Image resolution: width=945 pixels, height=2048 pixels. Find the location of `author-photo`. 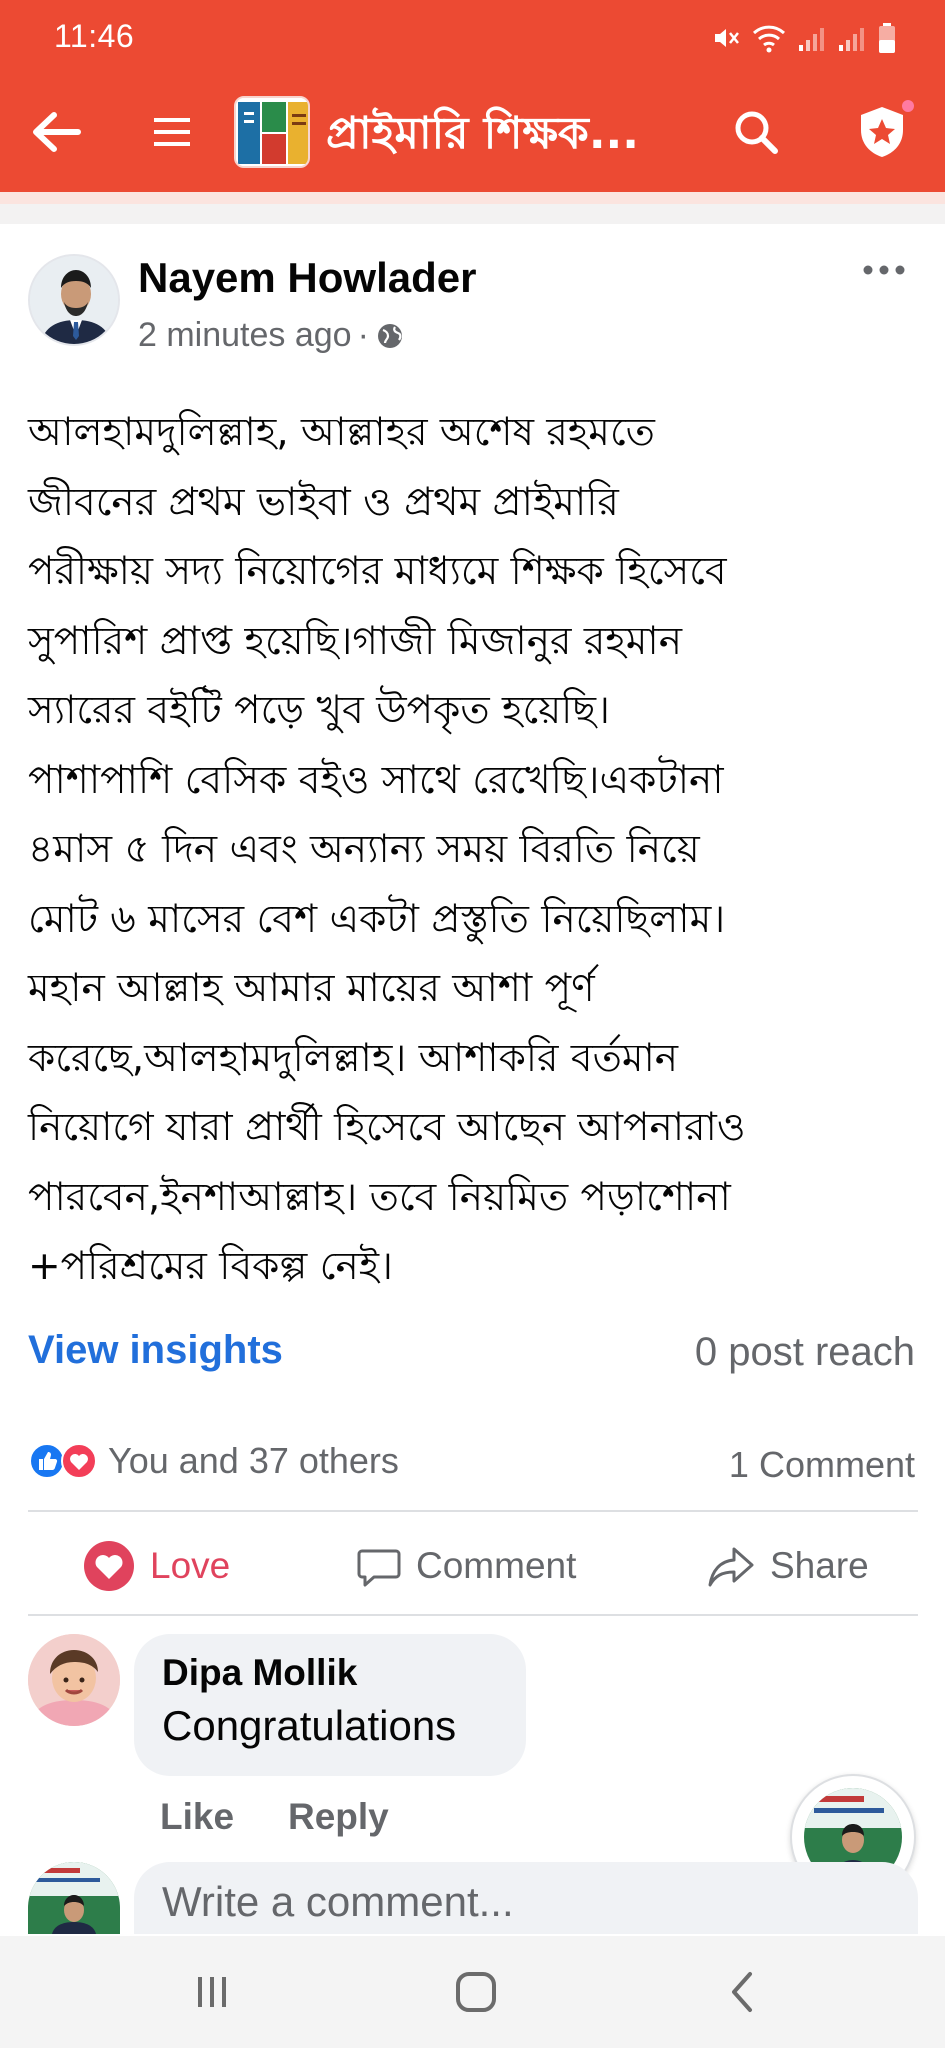

author-photo is located at coordinates (74, 300).